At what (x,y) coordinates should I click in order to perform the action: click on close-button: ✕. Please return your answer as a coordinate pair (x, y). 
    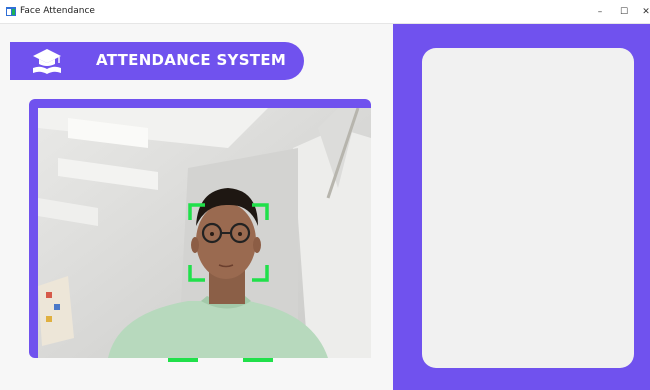
    Looking at the image, I should click on (644, 12).